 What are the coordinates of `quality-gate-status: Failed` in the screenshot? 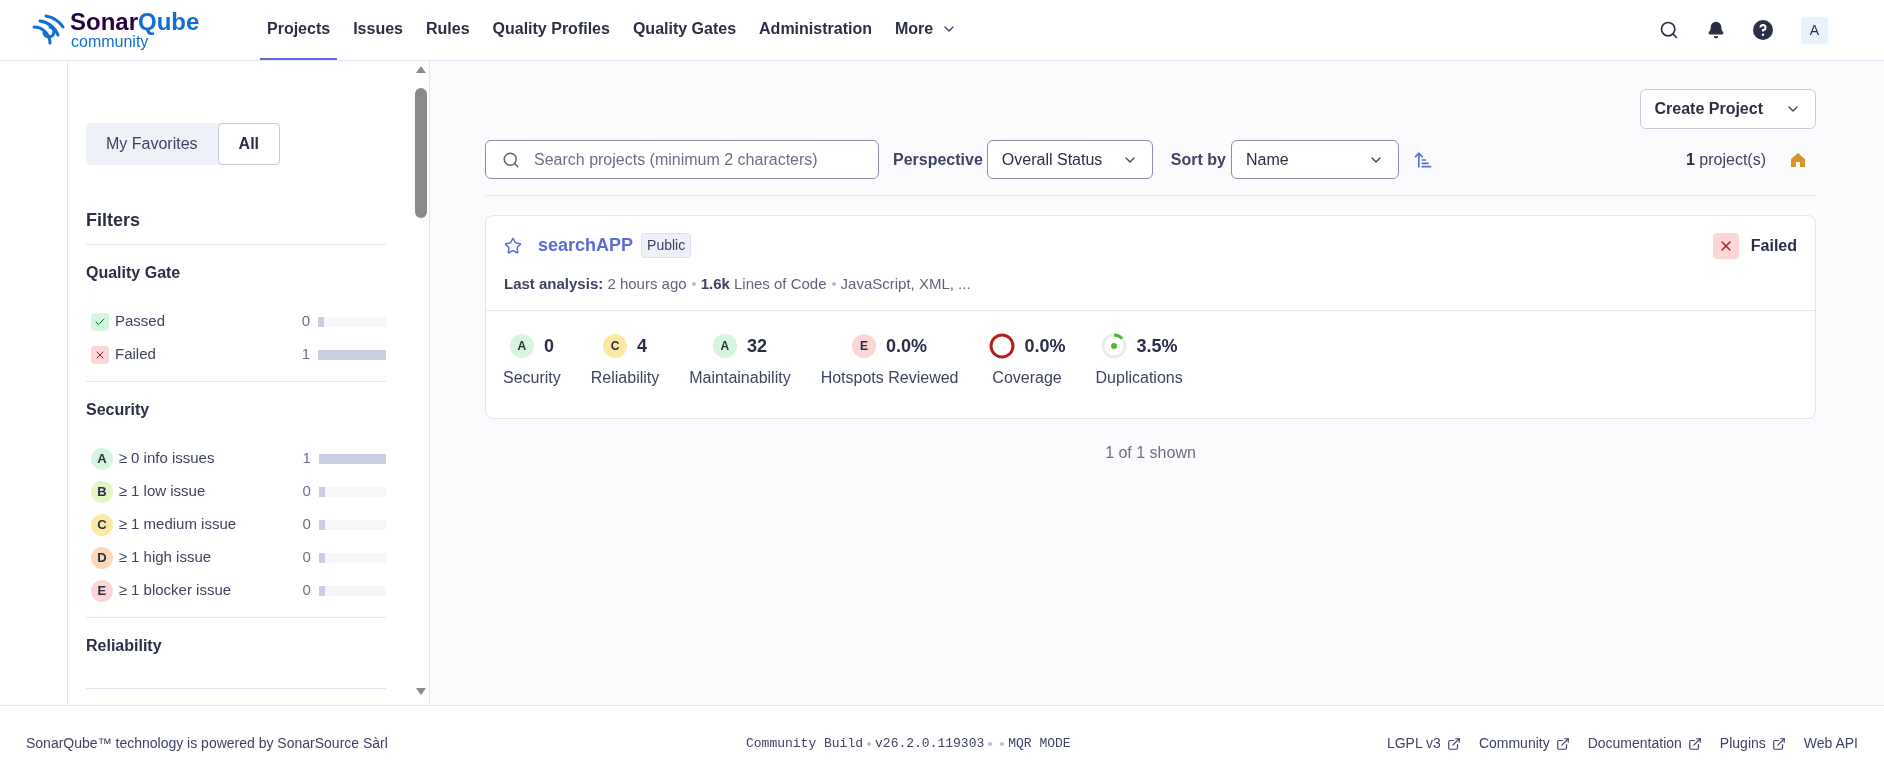 It's located at (1773, 245).